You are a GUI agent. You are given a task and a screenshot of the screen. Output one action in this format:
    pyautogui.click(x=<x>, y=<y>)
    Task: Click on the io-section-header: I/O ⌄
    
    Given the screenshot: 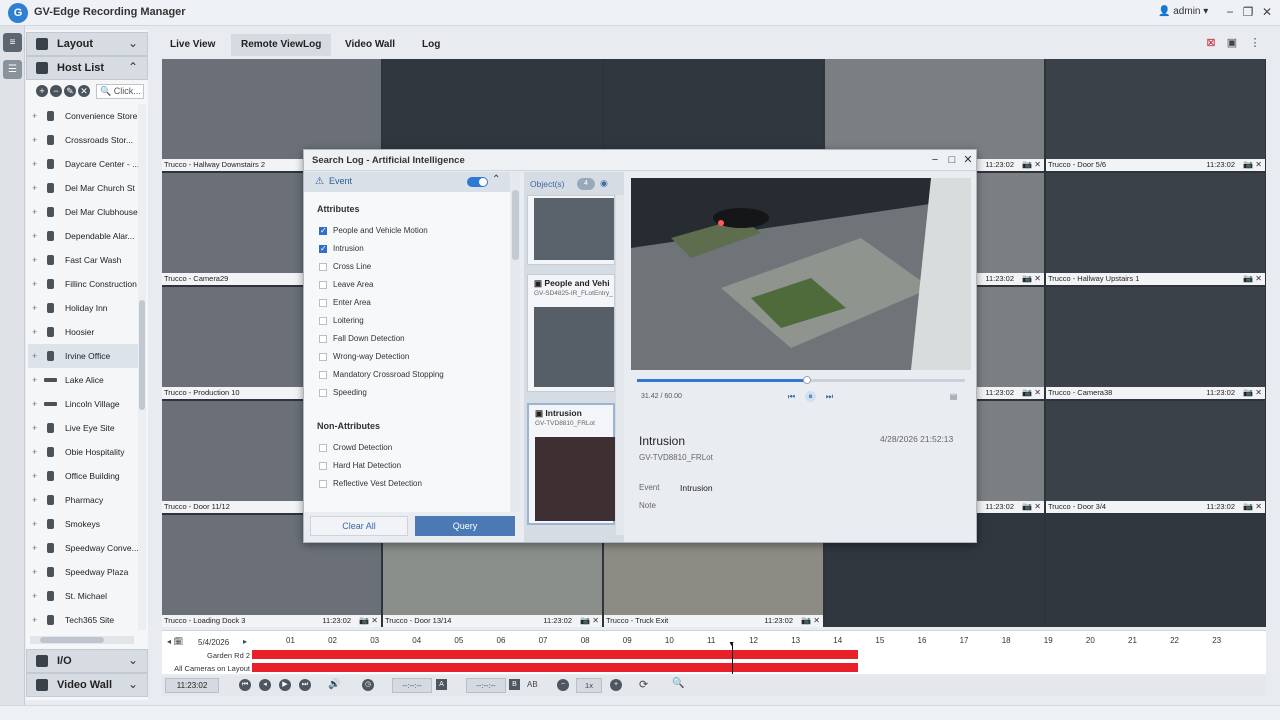 What is the action you would take?
    pyautogui.click(x=87, y=661)
    